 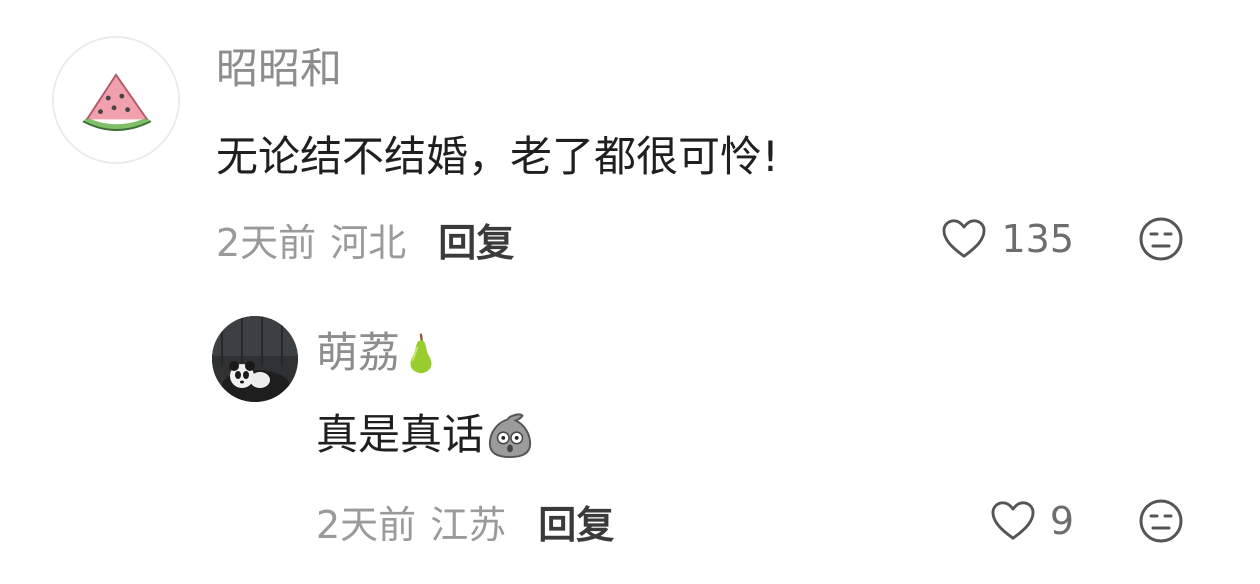 I want to click on comment-text-content: 真是真话, so click(x=400, y=434).